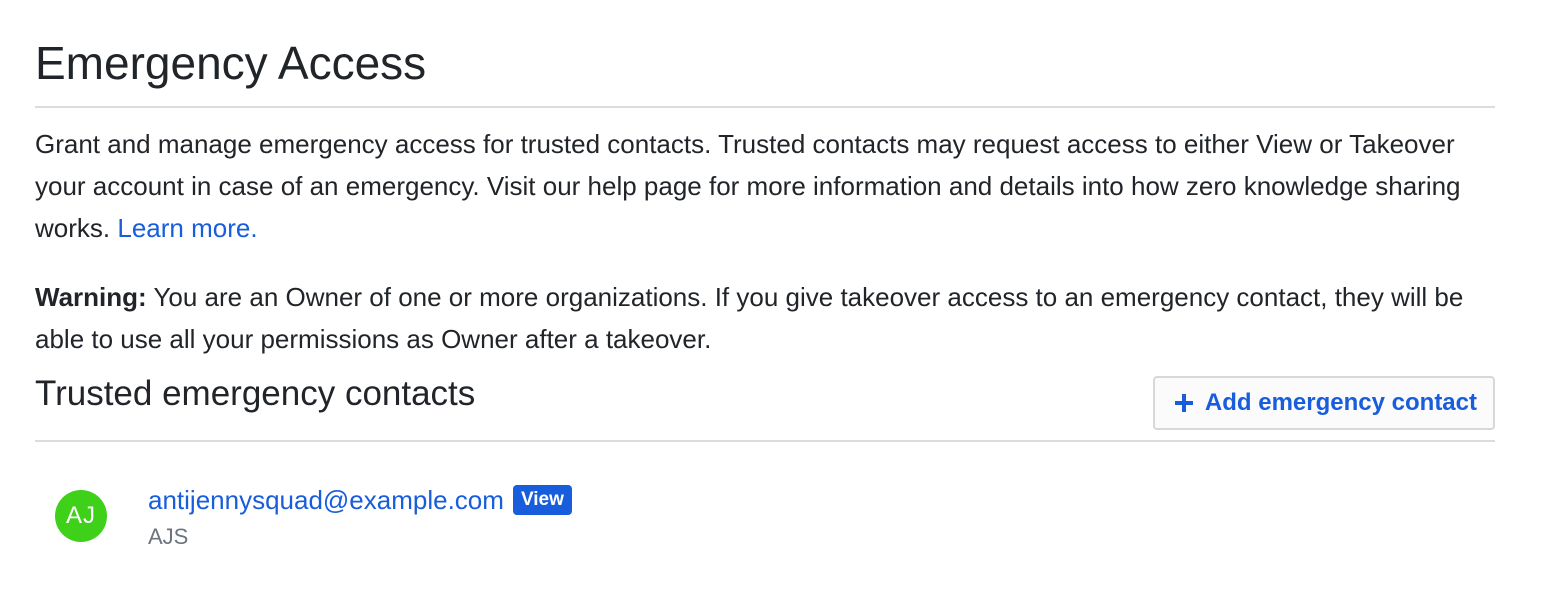 The width and height of the screenshot is (1542, 610). Describe the element at coordinates (255, 393) in the screenshot. I see `section-title: Trusted emergency contacts` at that location.